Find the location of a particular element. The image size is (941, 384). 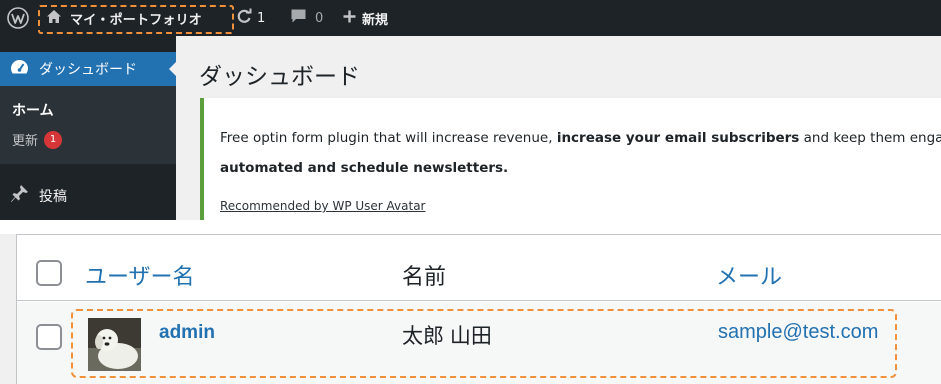

comments-count: 0 is located at coordinates (319, 18).